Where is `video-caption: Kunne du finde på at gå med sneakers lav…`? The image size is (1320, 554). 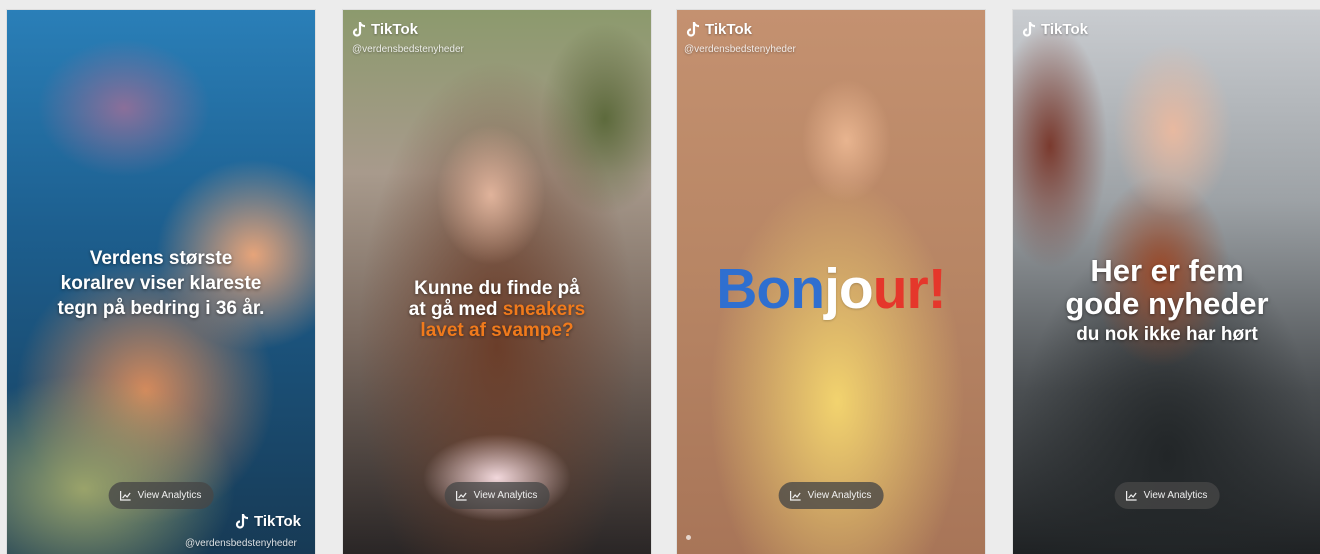 video-caption: Kunne du finde på at gå med sneakers lav… is located at coordinates (497, 309).